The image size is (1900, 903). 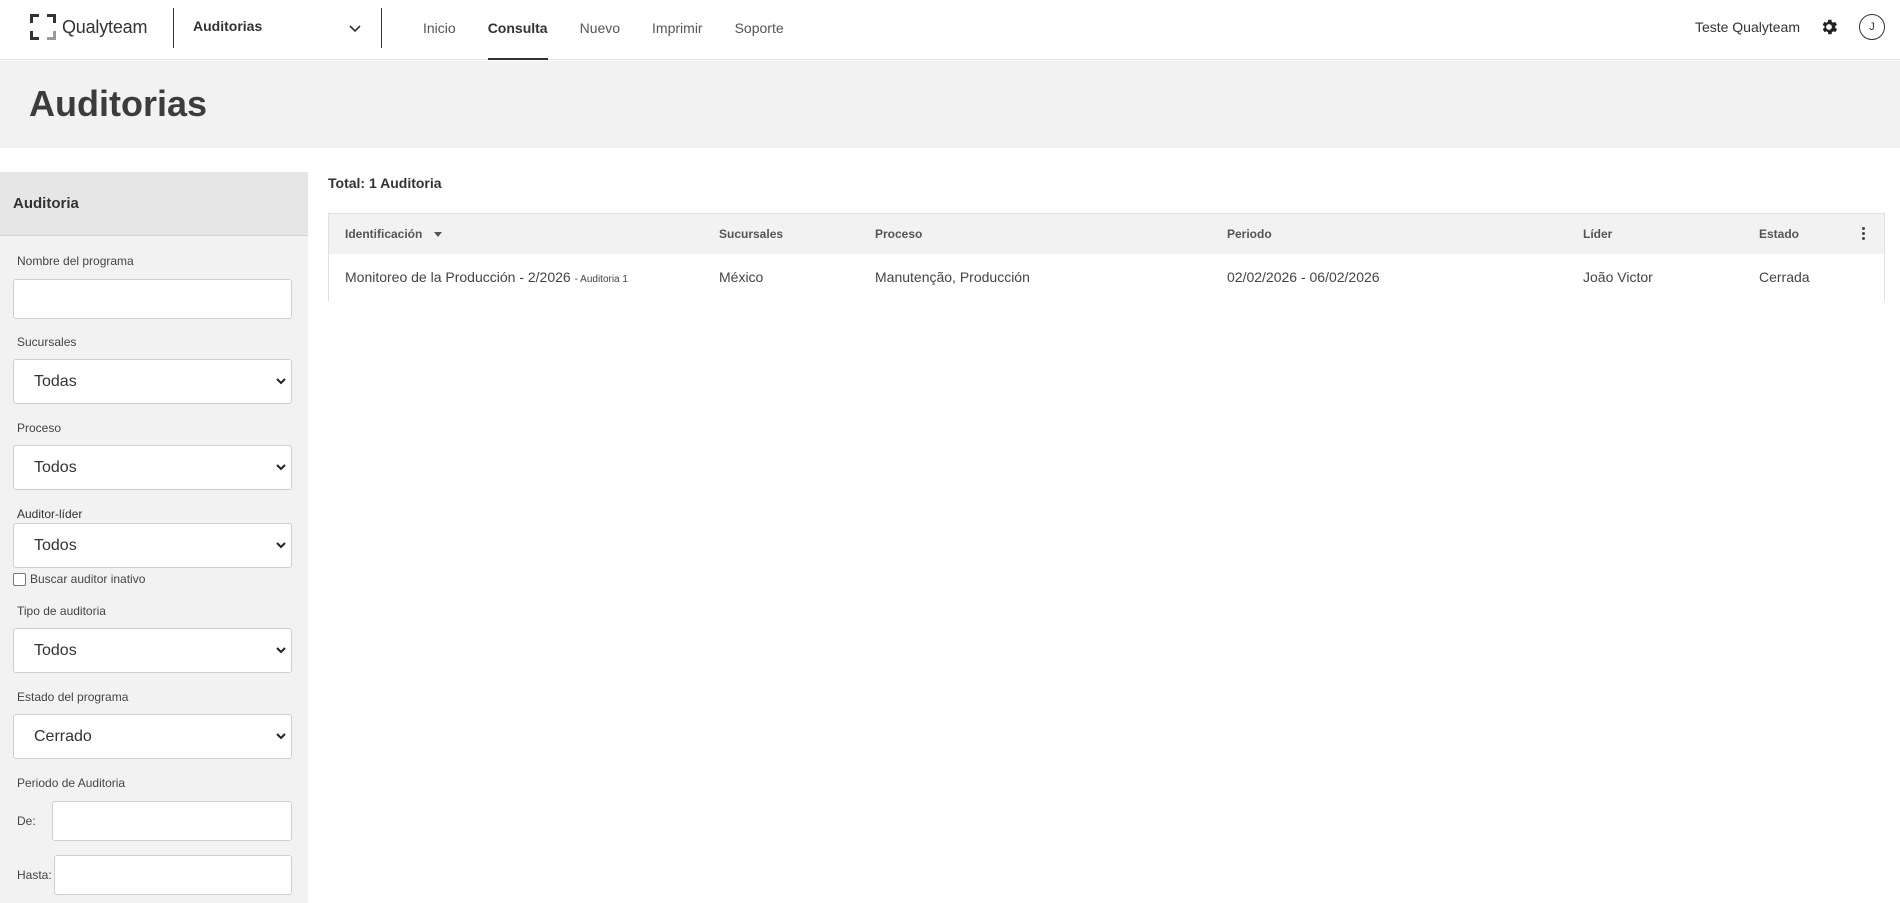 I want to click on lead-auditor-select: Todos, so click(x=152, y=545).